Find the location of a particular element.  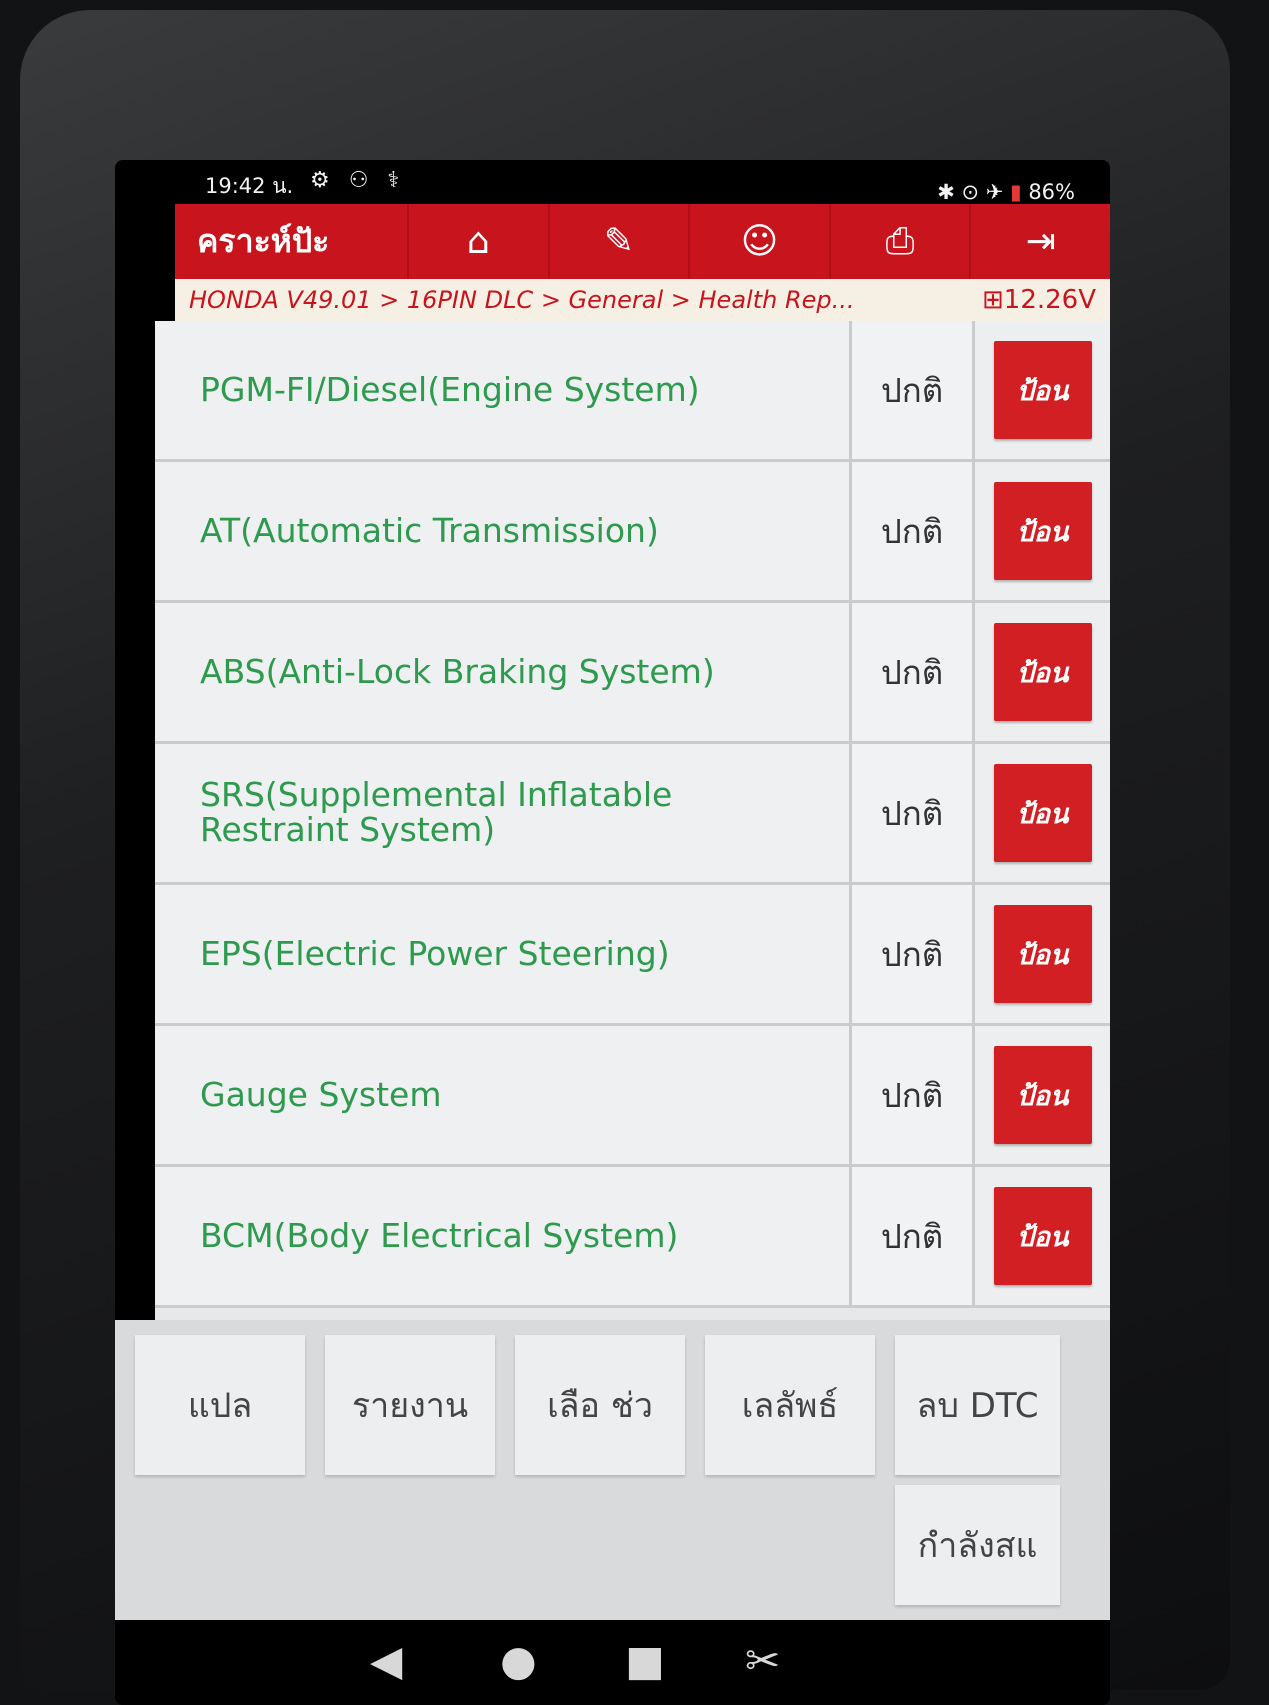

back-icon: ◀ is located at coordinates (386, 1660).